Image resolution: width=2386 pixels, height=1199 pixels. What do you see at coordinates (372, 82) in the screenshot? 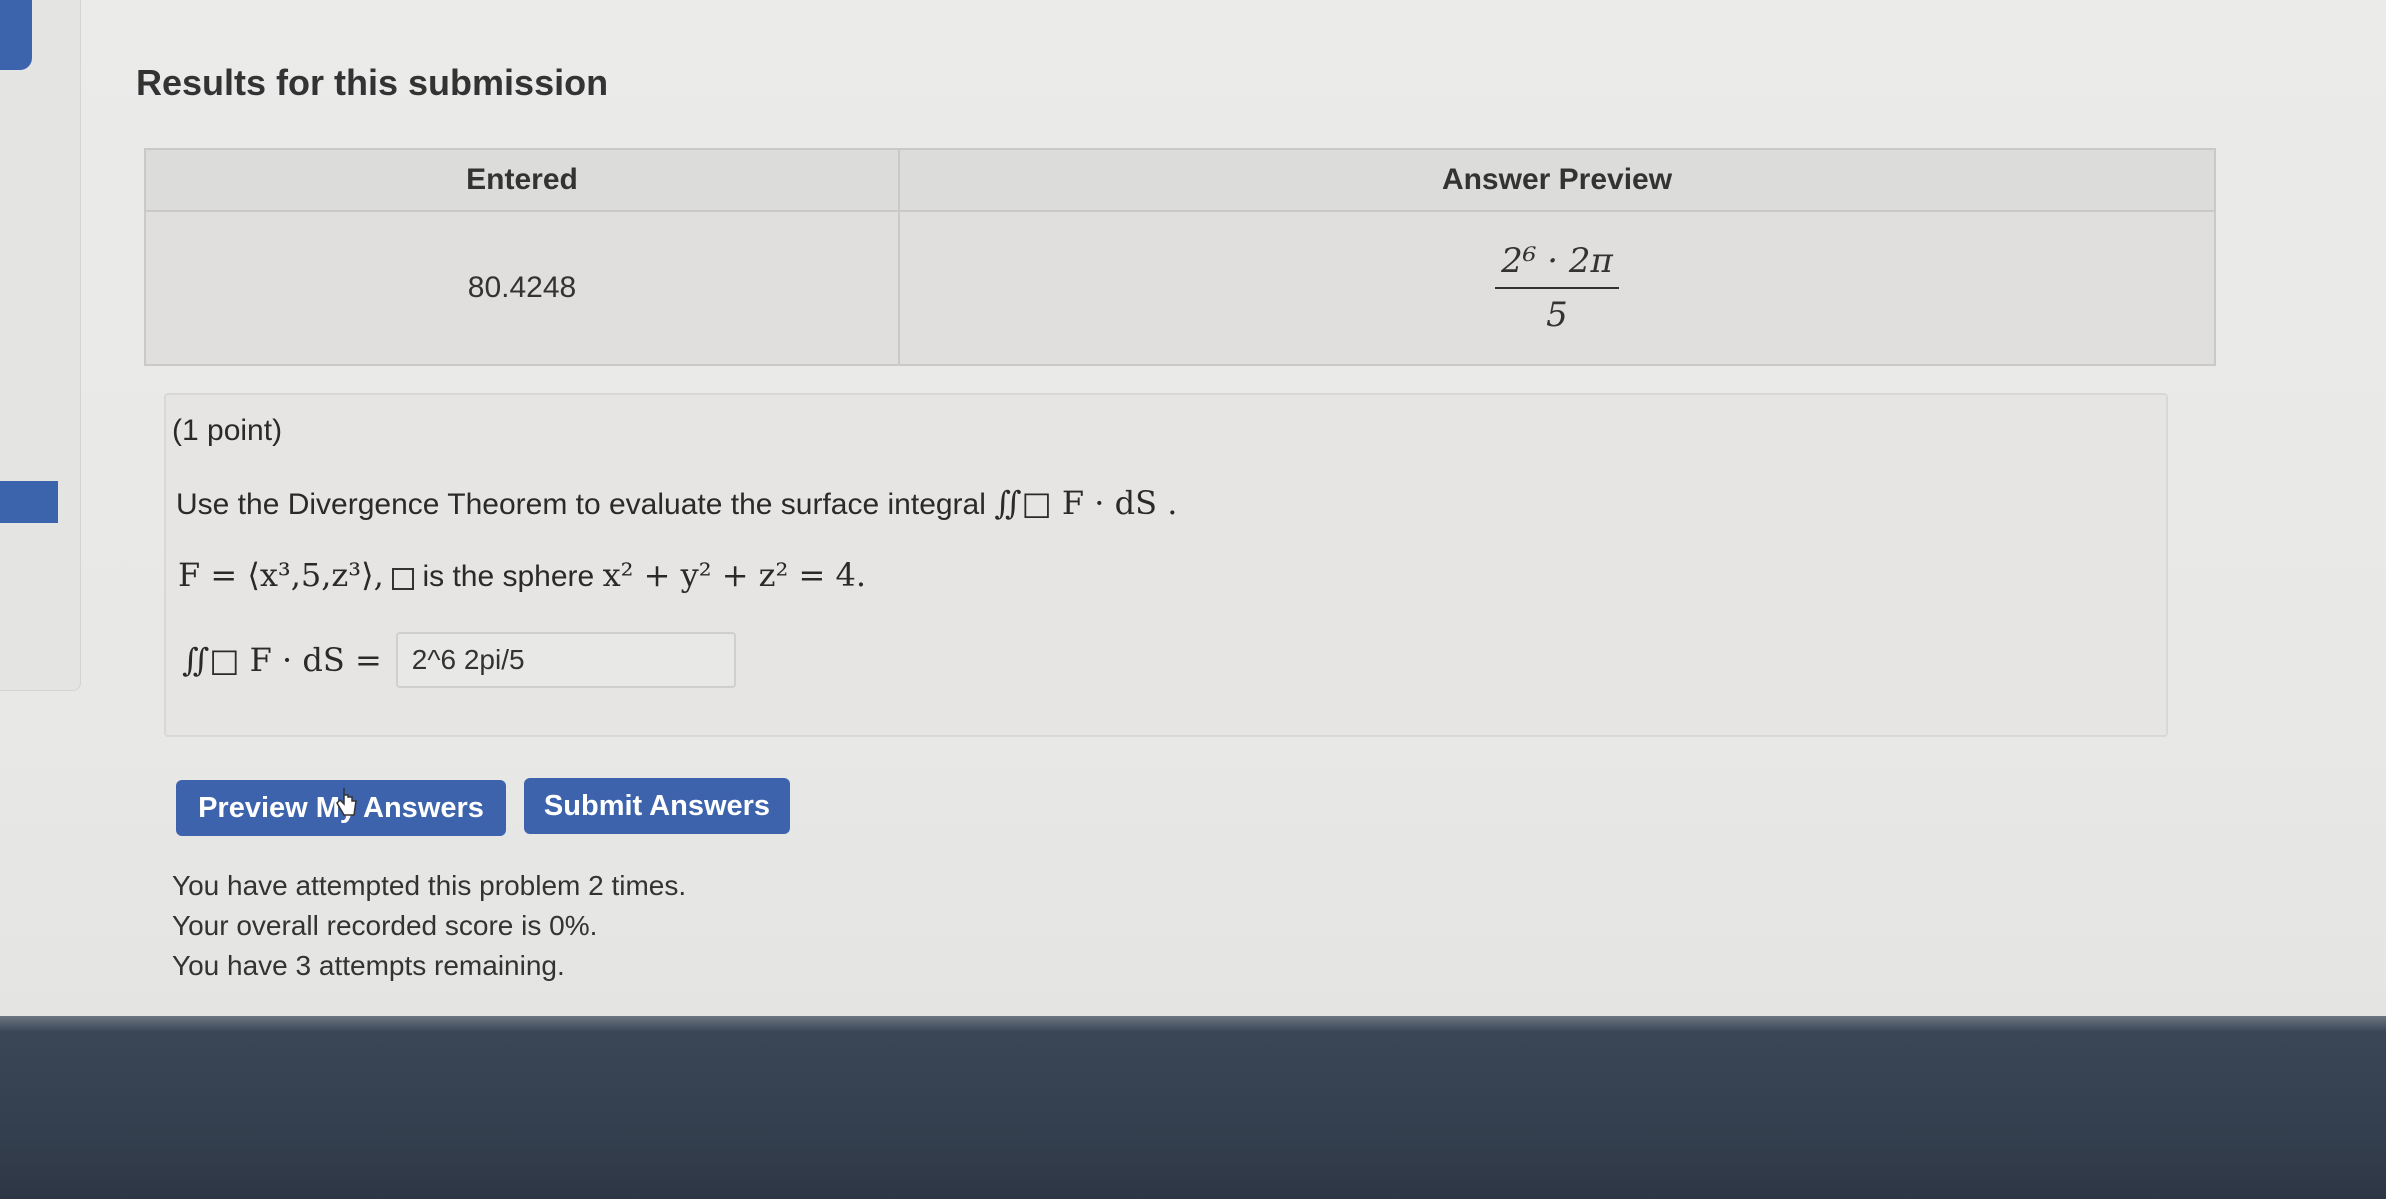
I see `results-title: Results for this submission` at bounding box center [372, 82].